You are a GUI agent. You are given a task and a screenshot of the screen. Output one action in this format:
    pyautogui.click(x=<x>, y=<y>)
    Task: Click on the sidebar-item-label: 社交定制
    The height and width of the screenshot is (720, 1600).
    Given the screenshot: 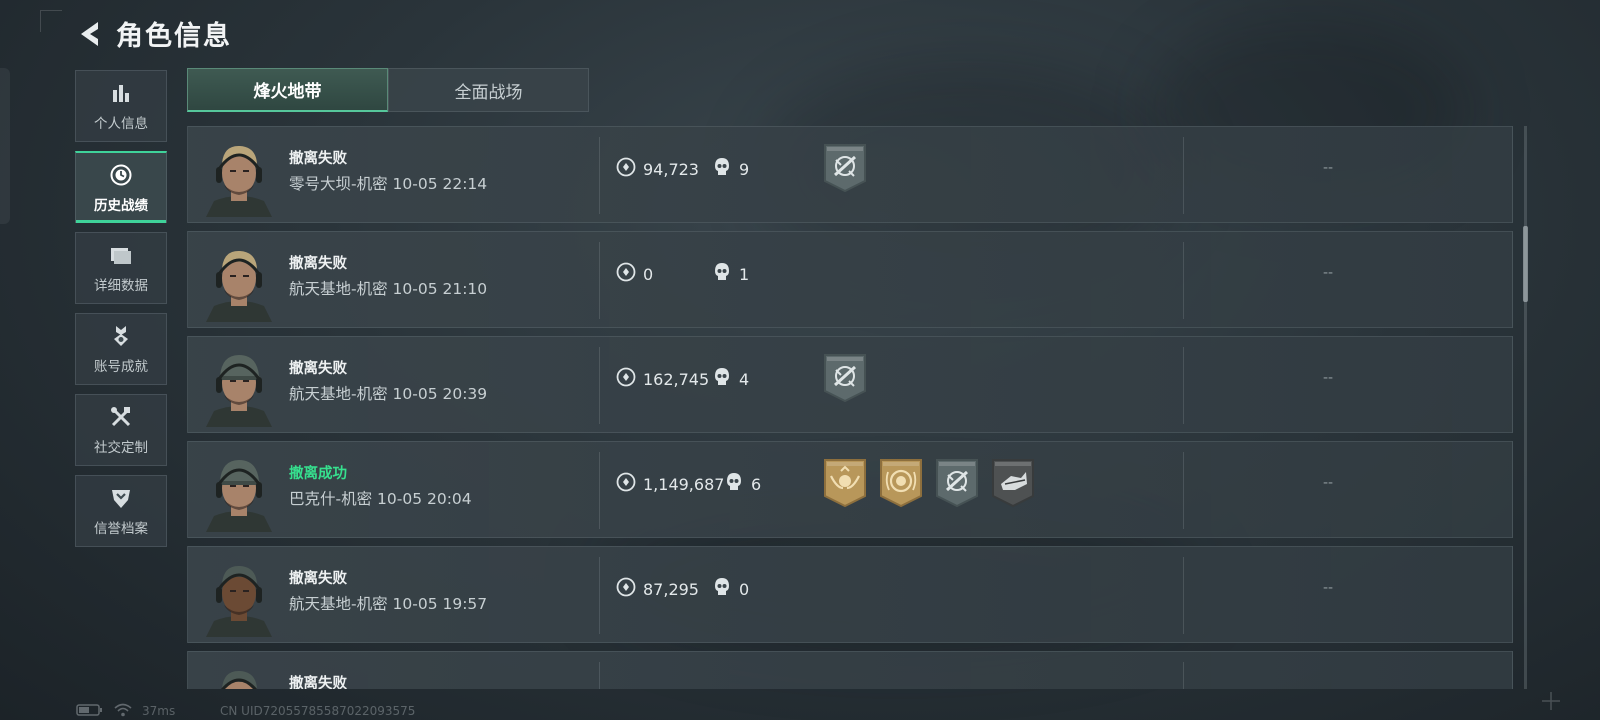 What is the action you would take?
    pyautogui.click(x=121, y=448)
    